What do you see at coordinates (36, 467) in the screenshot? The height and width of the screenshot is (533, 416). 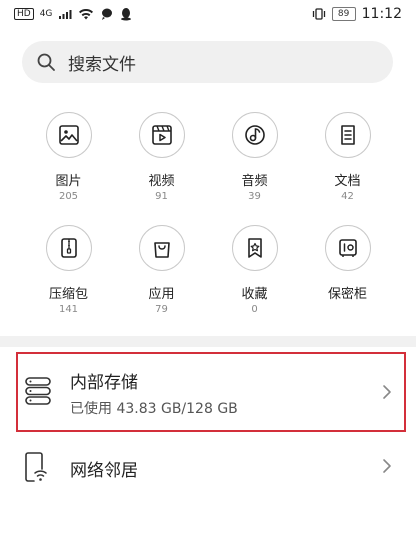 I see `network-device-icon` at bounding box center [36, 467].